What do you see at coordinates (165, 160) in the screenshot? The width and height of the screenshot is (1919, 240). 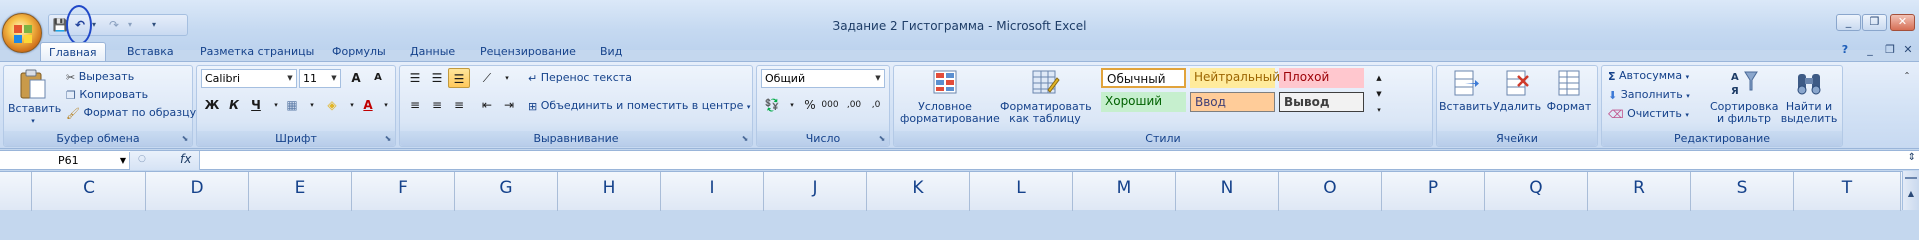 I see `formula-controls: ○ fx` at bounding box center [165, 160].